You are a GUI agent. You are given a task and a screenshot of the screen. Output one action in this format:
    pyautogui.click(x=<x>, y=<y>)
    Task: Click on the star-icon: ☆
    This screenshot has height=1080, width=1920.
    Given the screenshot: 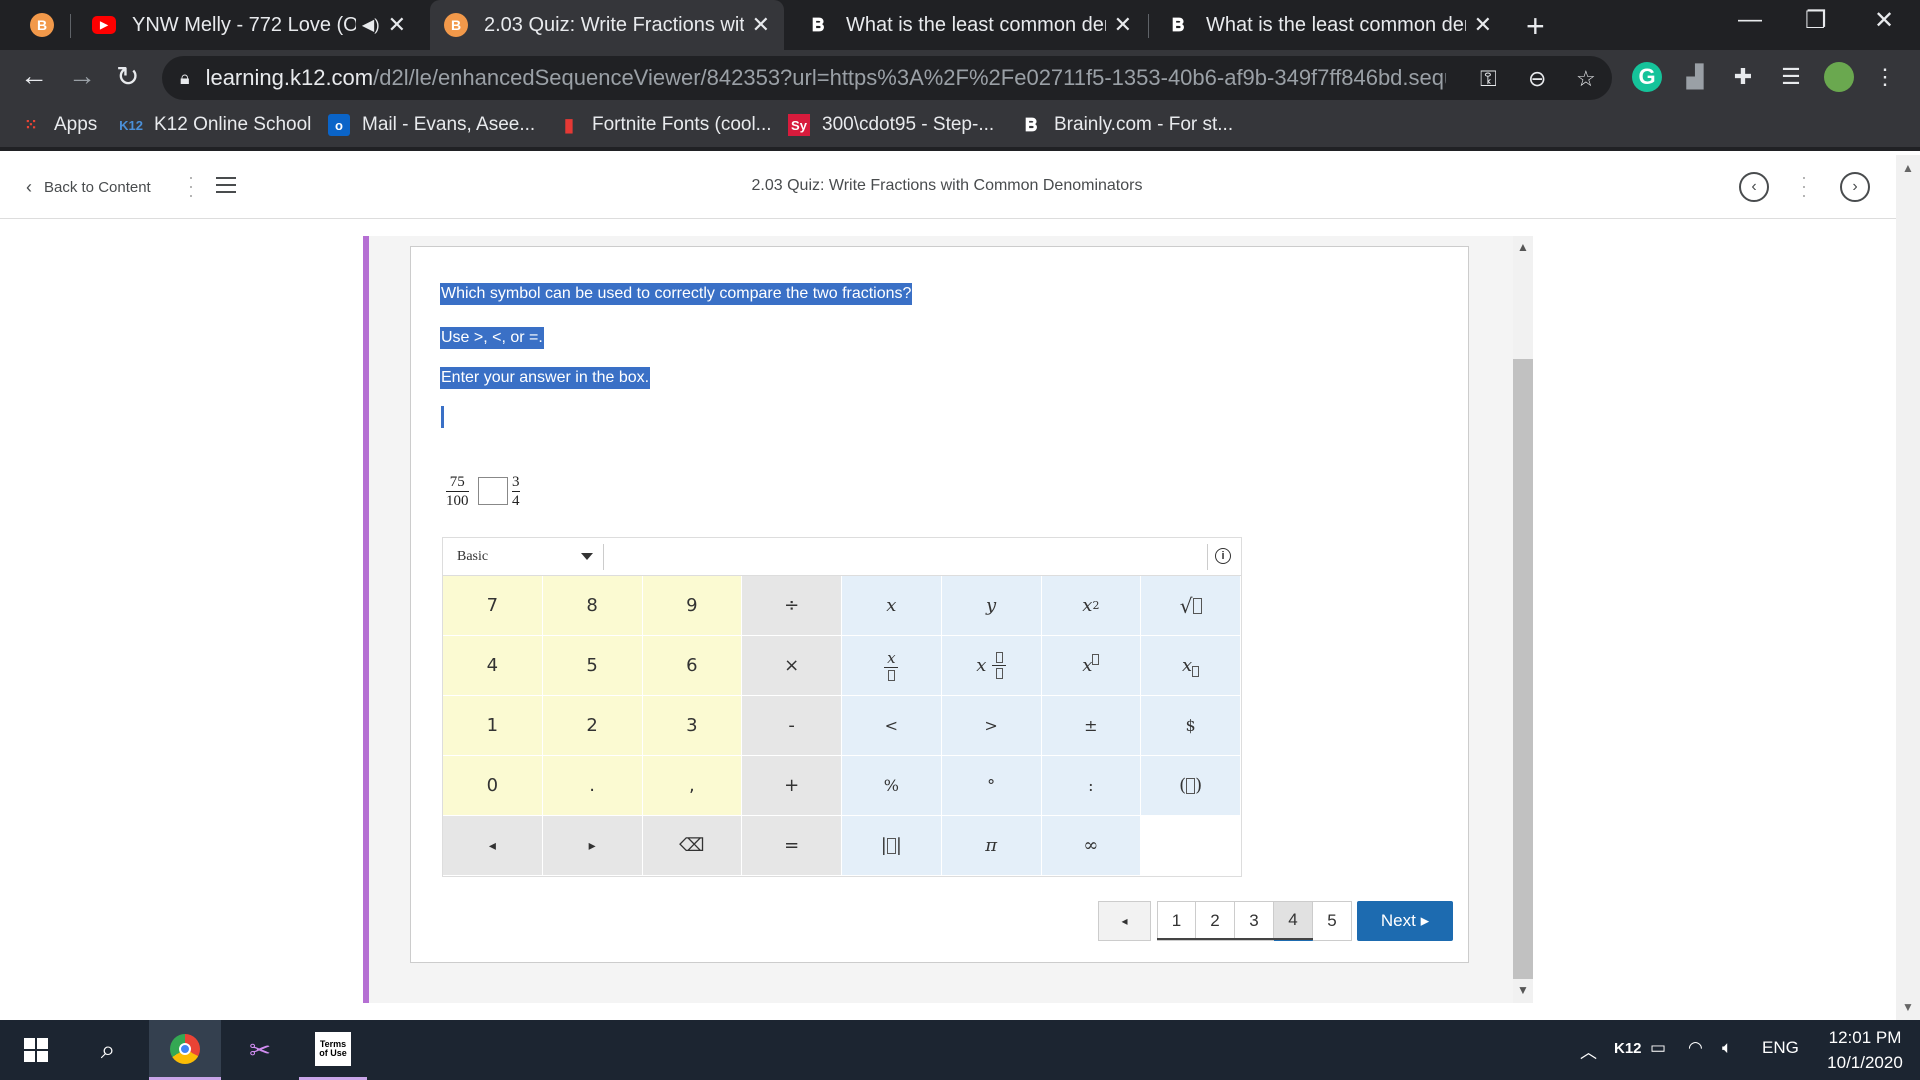 What is the action you would take?
    pyautogui.click(x=1586, y=79)
    